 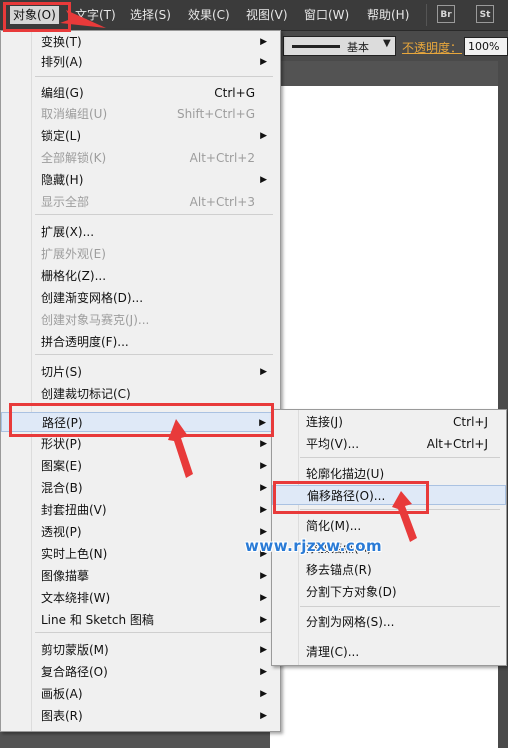 I want to click on object-menu-item-label: 封套扭曲(V), so click(x=74, y=510).